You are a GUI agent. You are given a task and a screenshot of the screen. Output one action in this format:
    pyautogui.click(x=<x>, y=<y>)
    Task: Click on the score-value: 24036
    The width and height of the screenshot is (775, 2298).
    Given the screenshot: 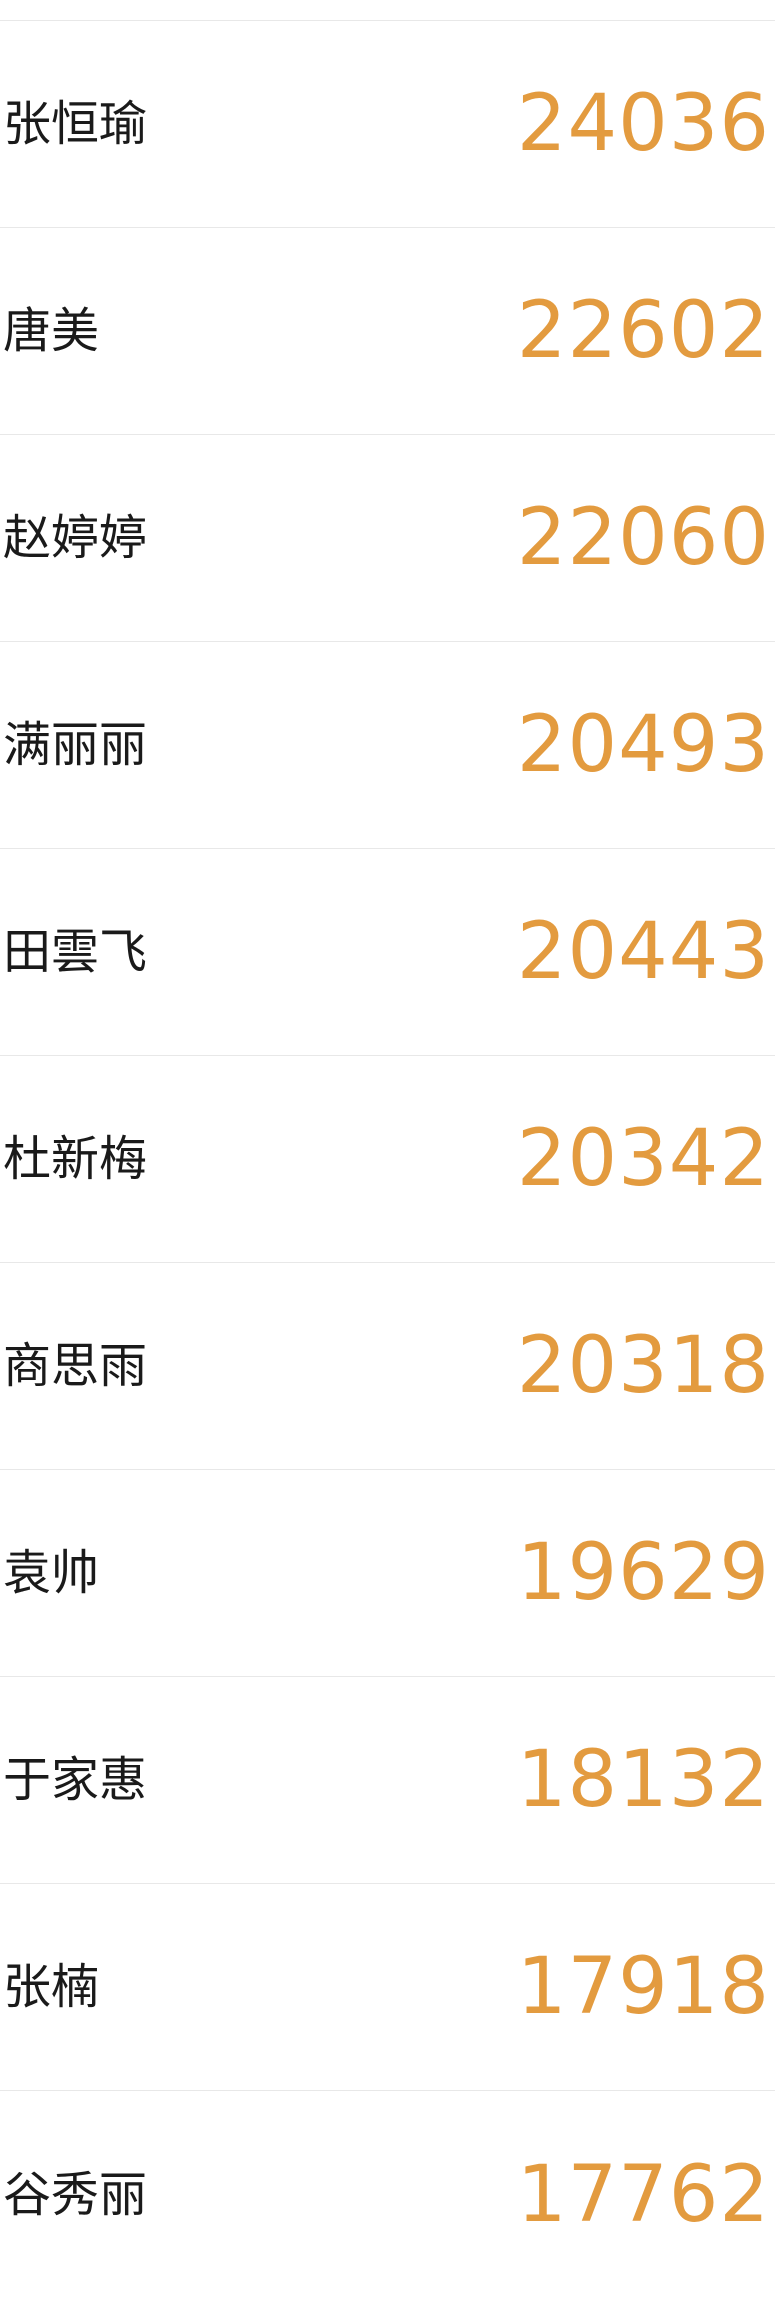 What is the action you would take?
    pyautogui.click(x=643, y=124)
    